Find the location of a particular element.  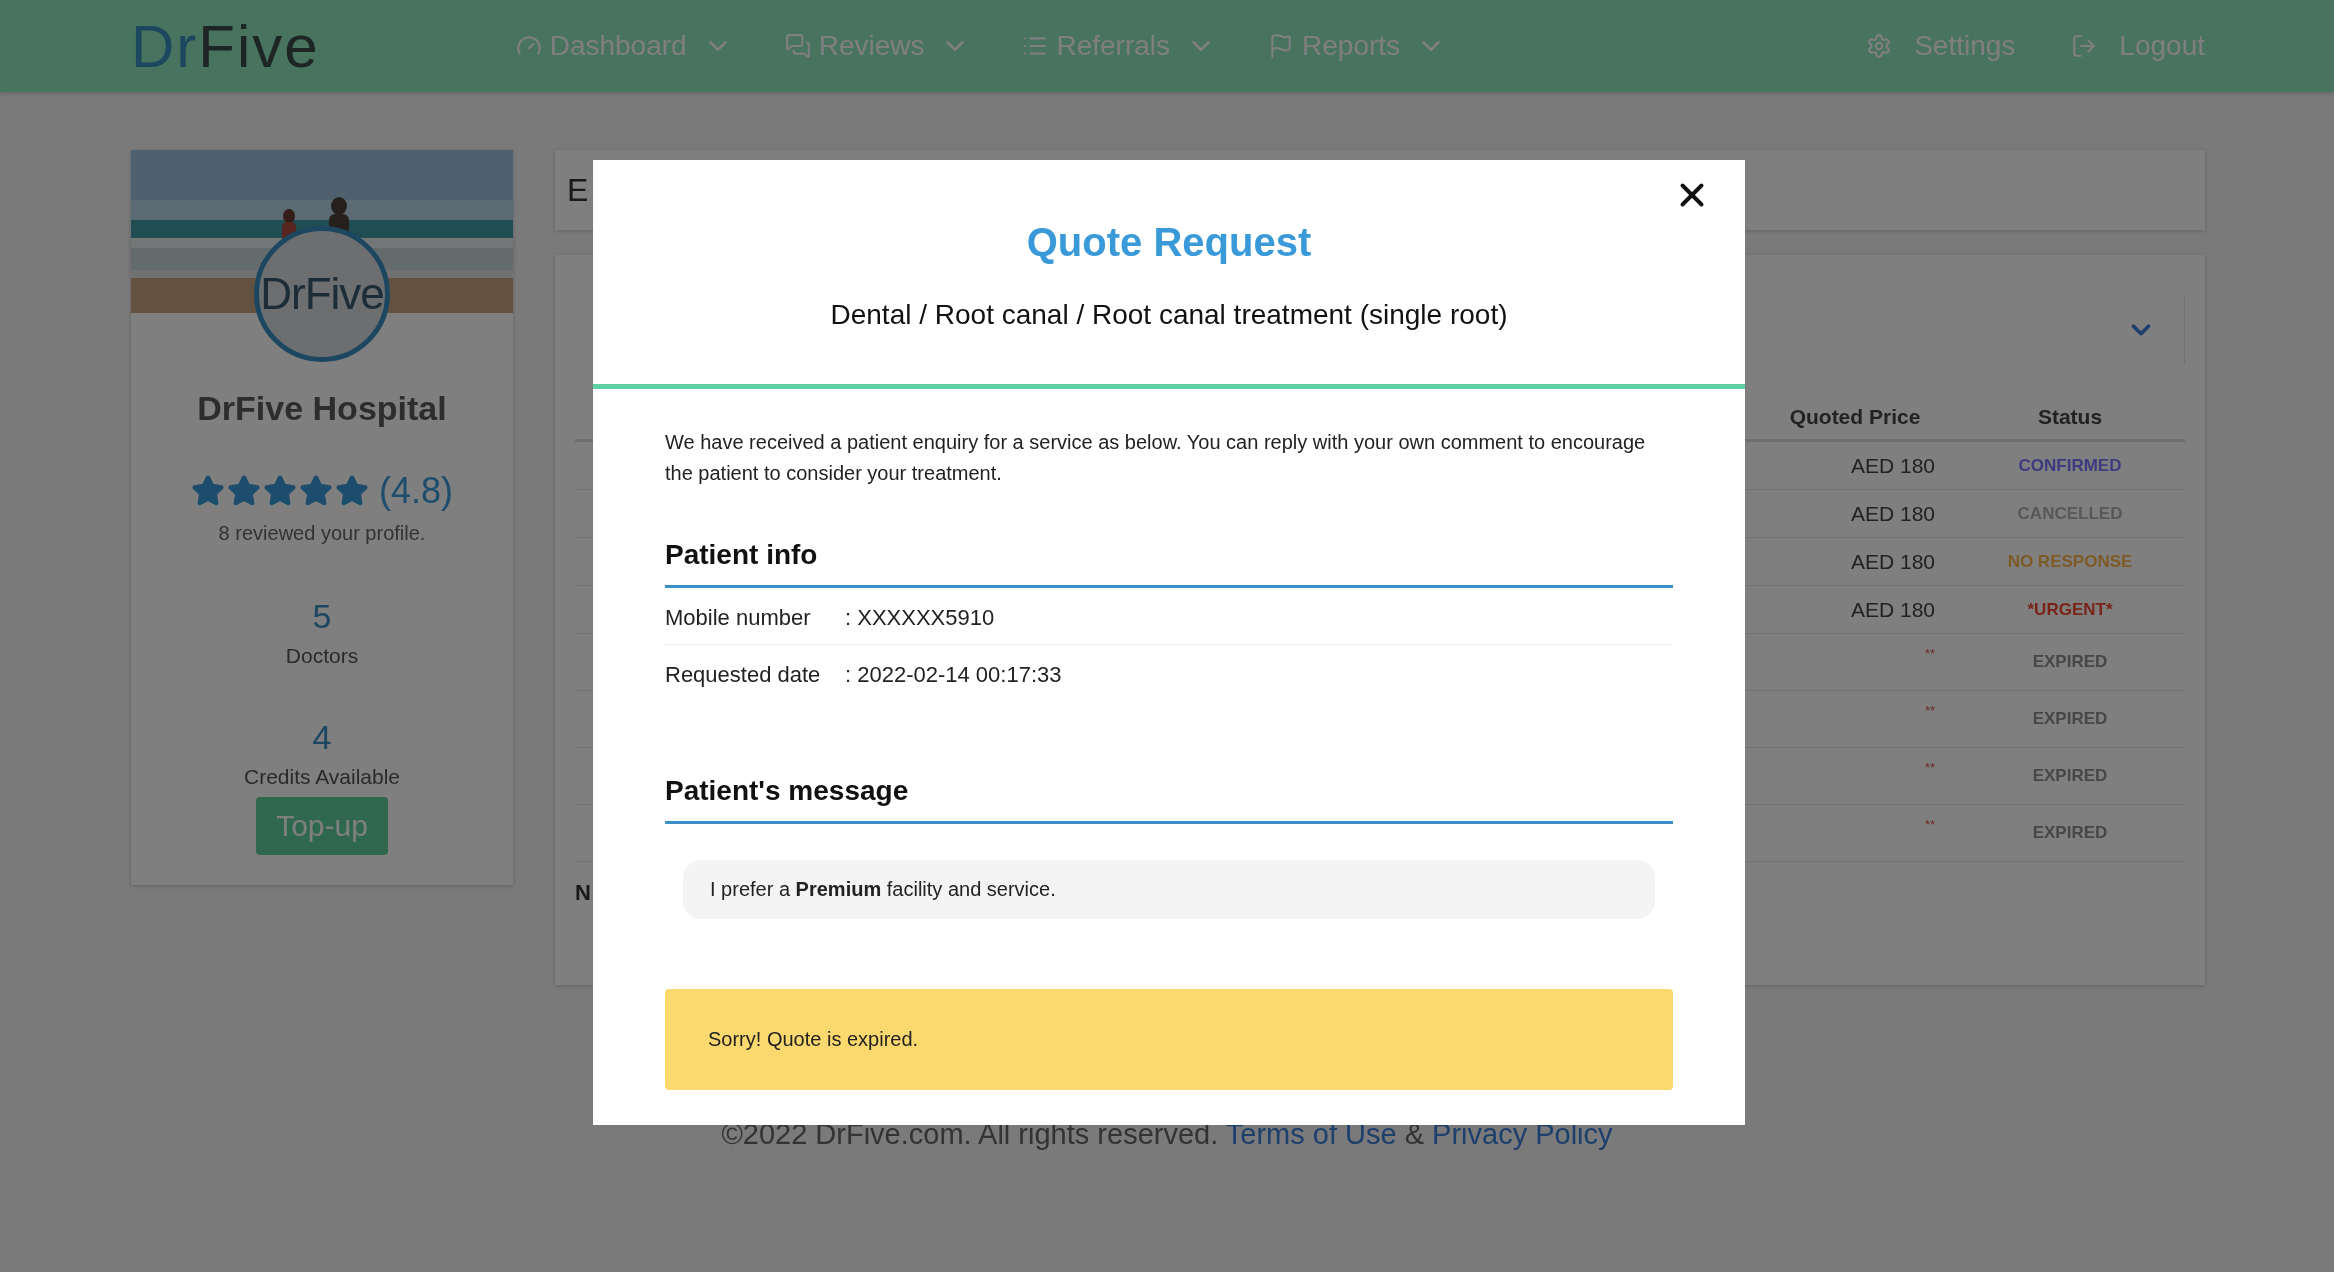

stat-value: 4 is located at coordinates (322, 737).